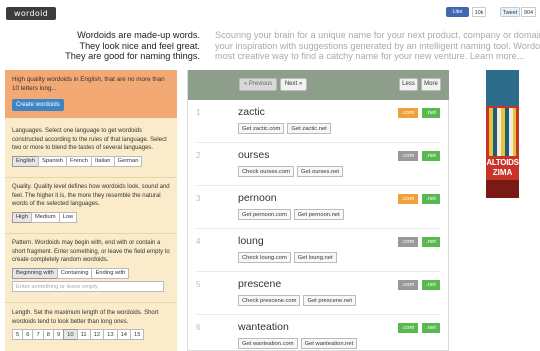 This screenshot has width=540, height=351. Describe the element at coordinates (286, 128) in the screenshot. I see `domain-buttons: Get zactic.com Get zactic.net` at that location.